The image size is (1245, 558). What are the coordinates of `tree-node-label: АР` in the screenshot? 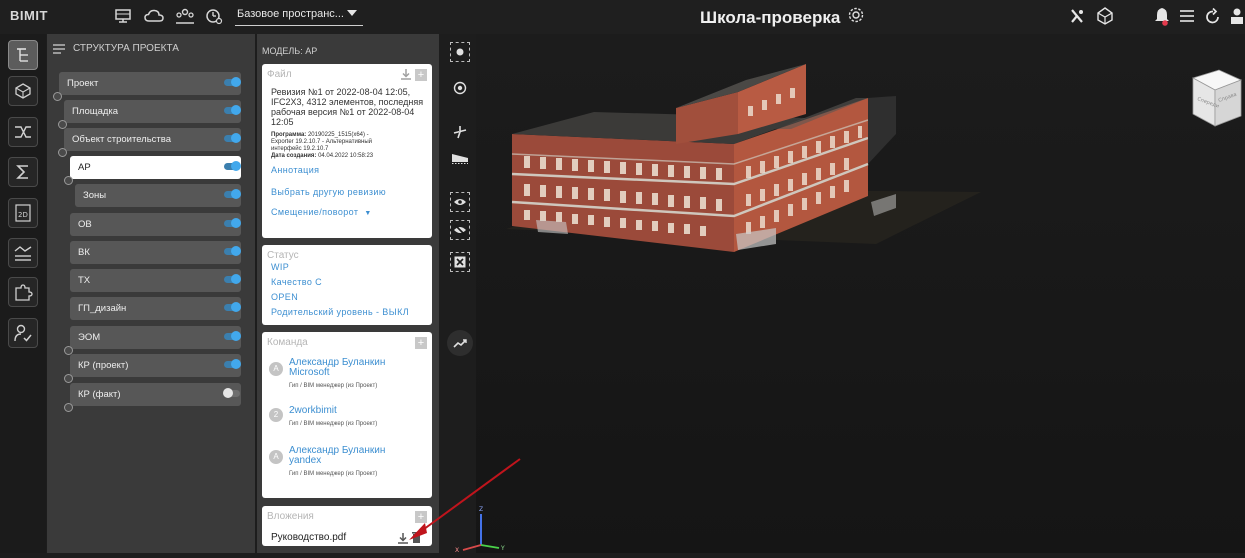 It's located at (84, 167).